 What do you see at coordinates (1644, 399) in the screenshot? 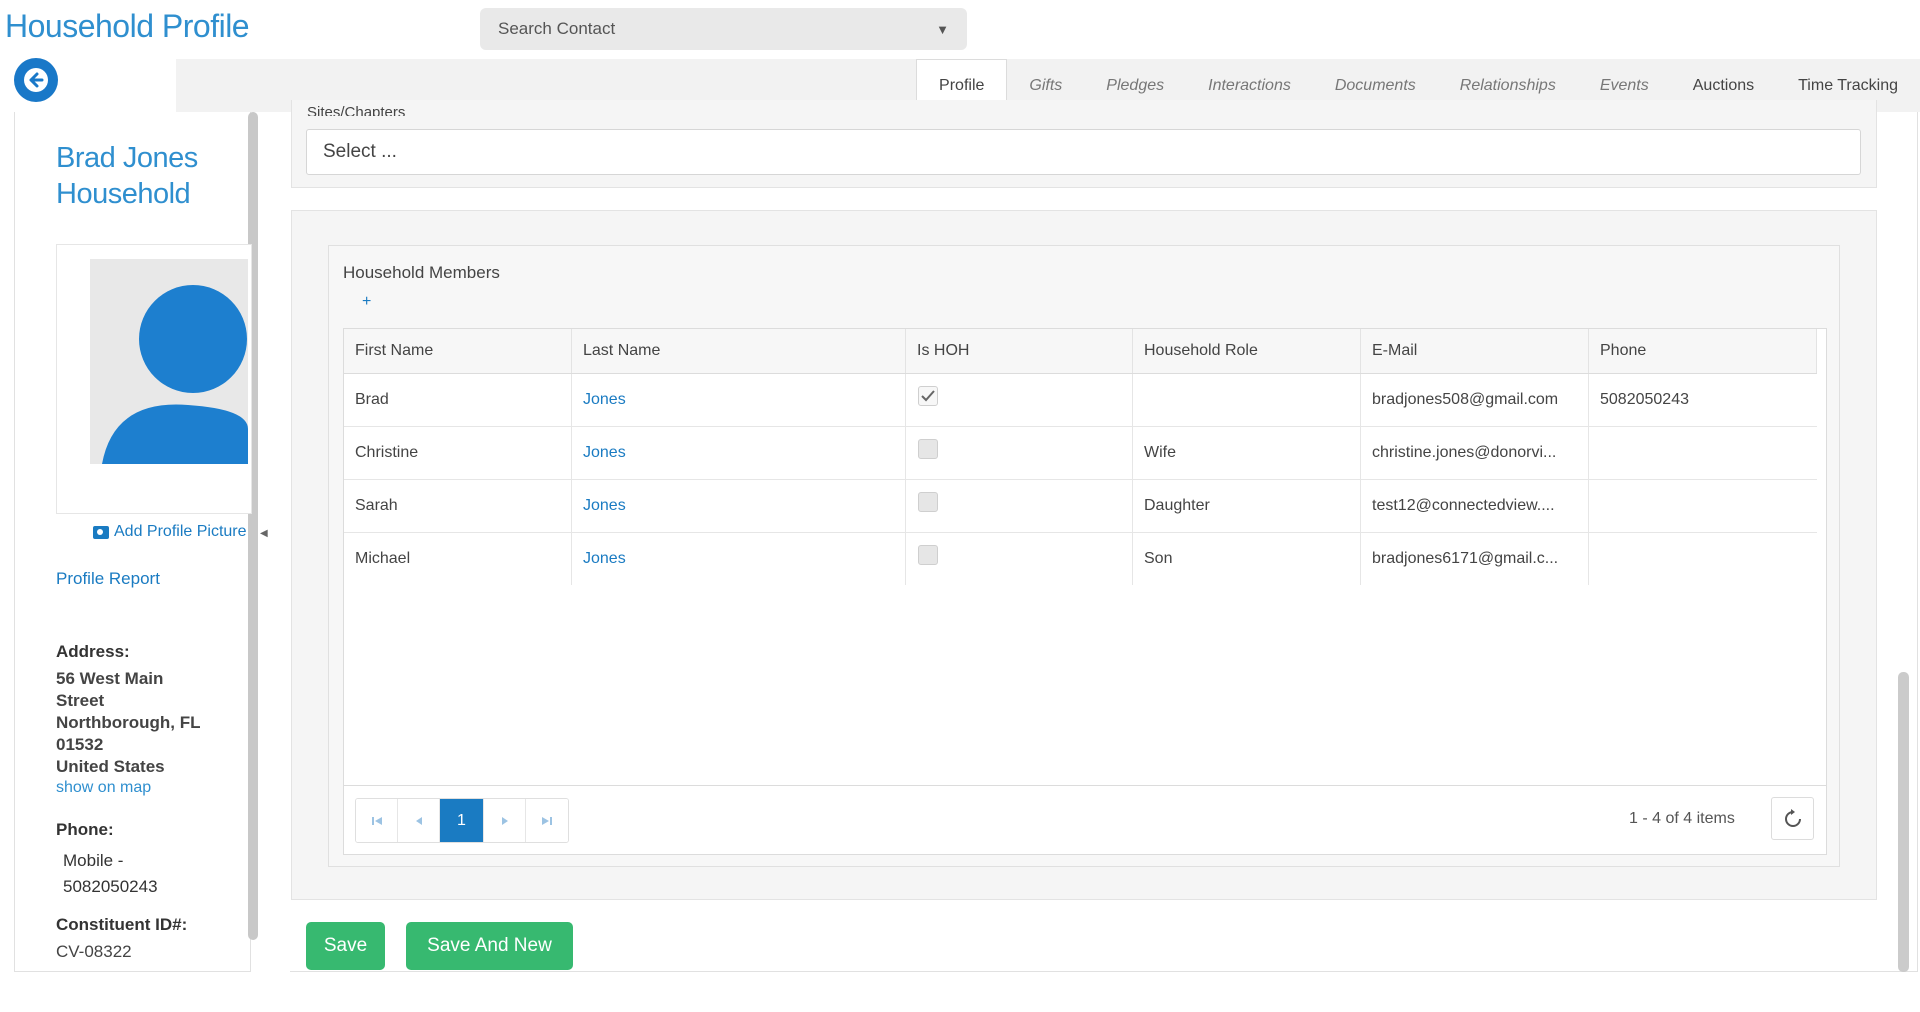
I see `cell-phone: 5082050243` at bounding box center [1644, 399].